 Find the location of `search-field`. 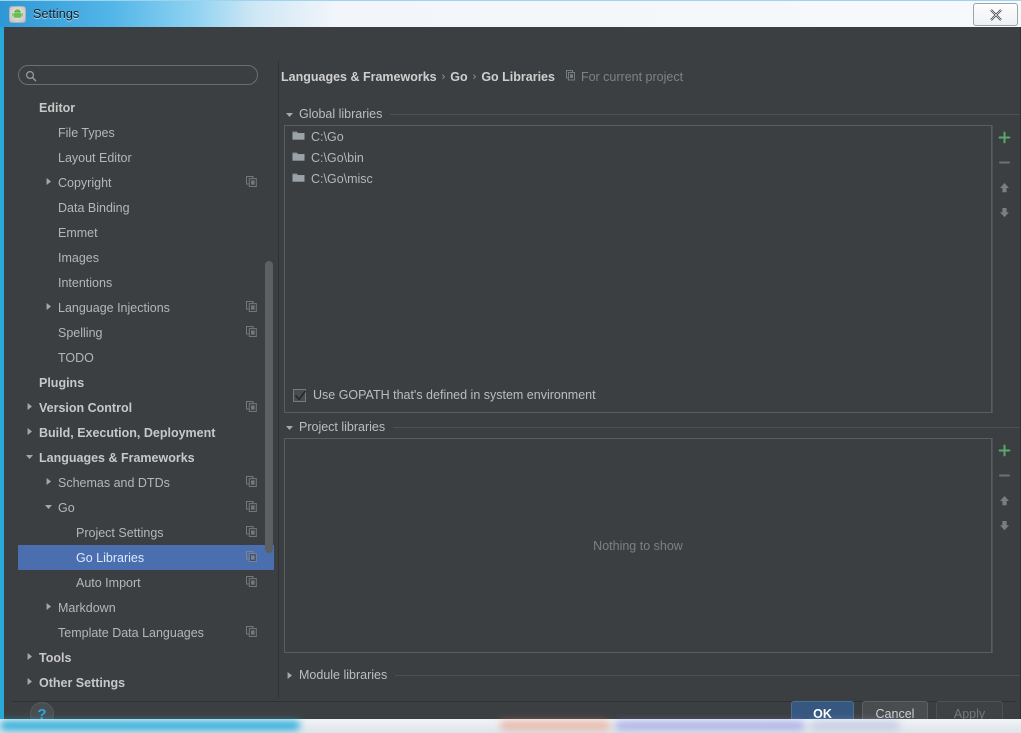

search-field is located at coordinates (138, 75).